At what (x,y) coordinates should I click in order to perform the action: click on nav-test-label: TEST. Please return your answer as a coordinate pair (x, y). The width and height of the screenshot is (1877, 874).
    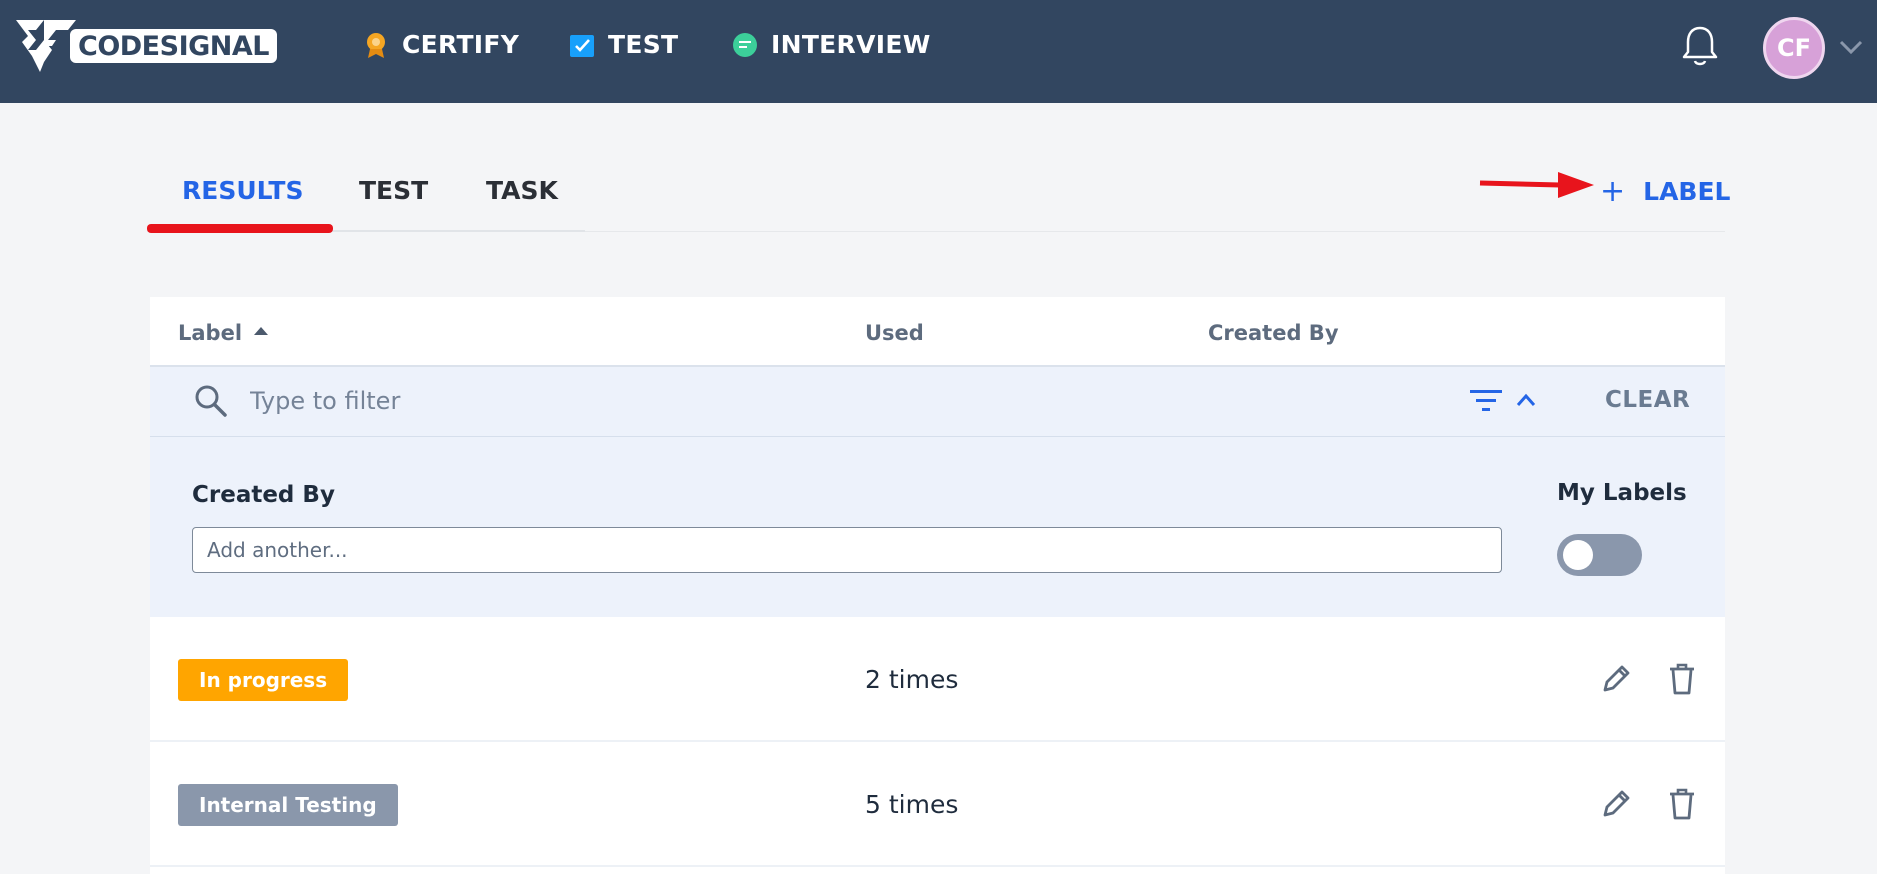
    Looking at the image, I should click on (643, 44).